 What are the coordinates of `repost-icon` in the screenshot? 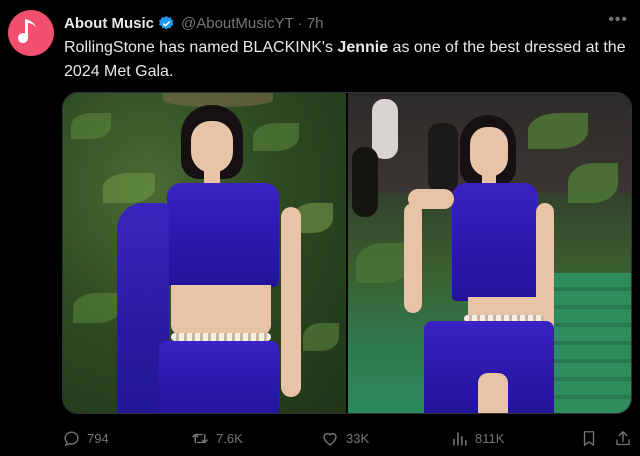 It's located at (200, 438).